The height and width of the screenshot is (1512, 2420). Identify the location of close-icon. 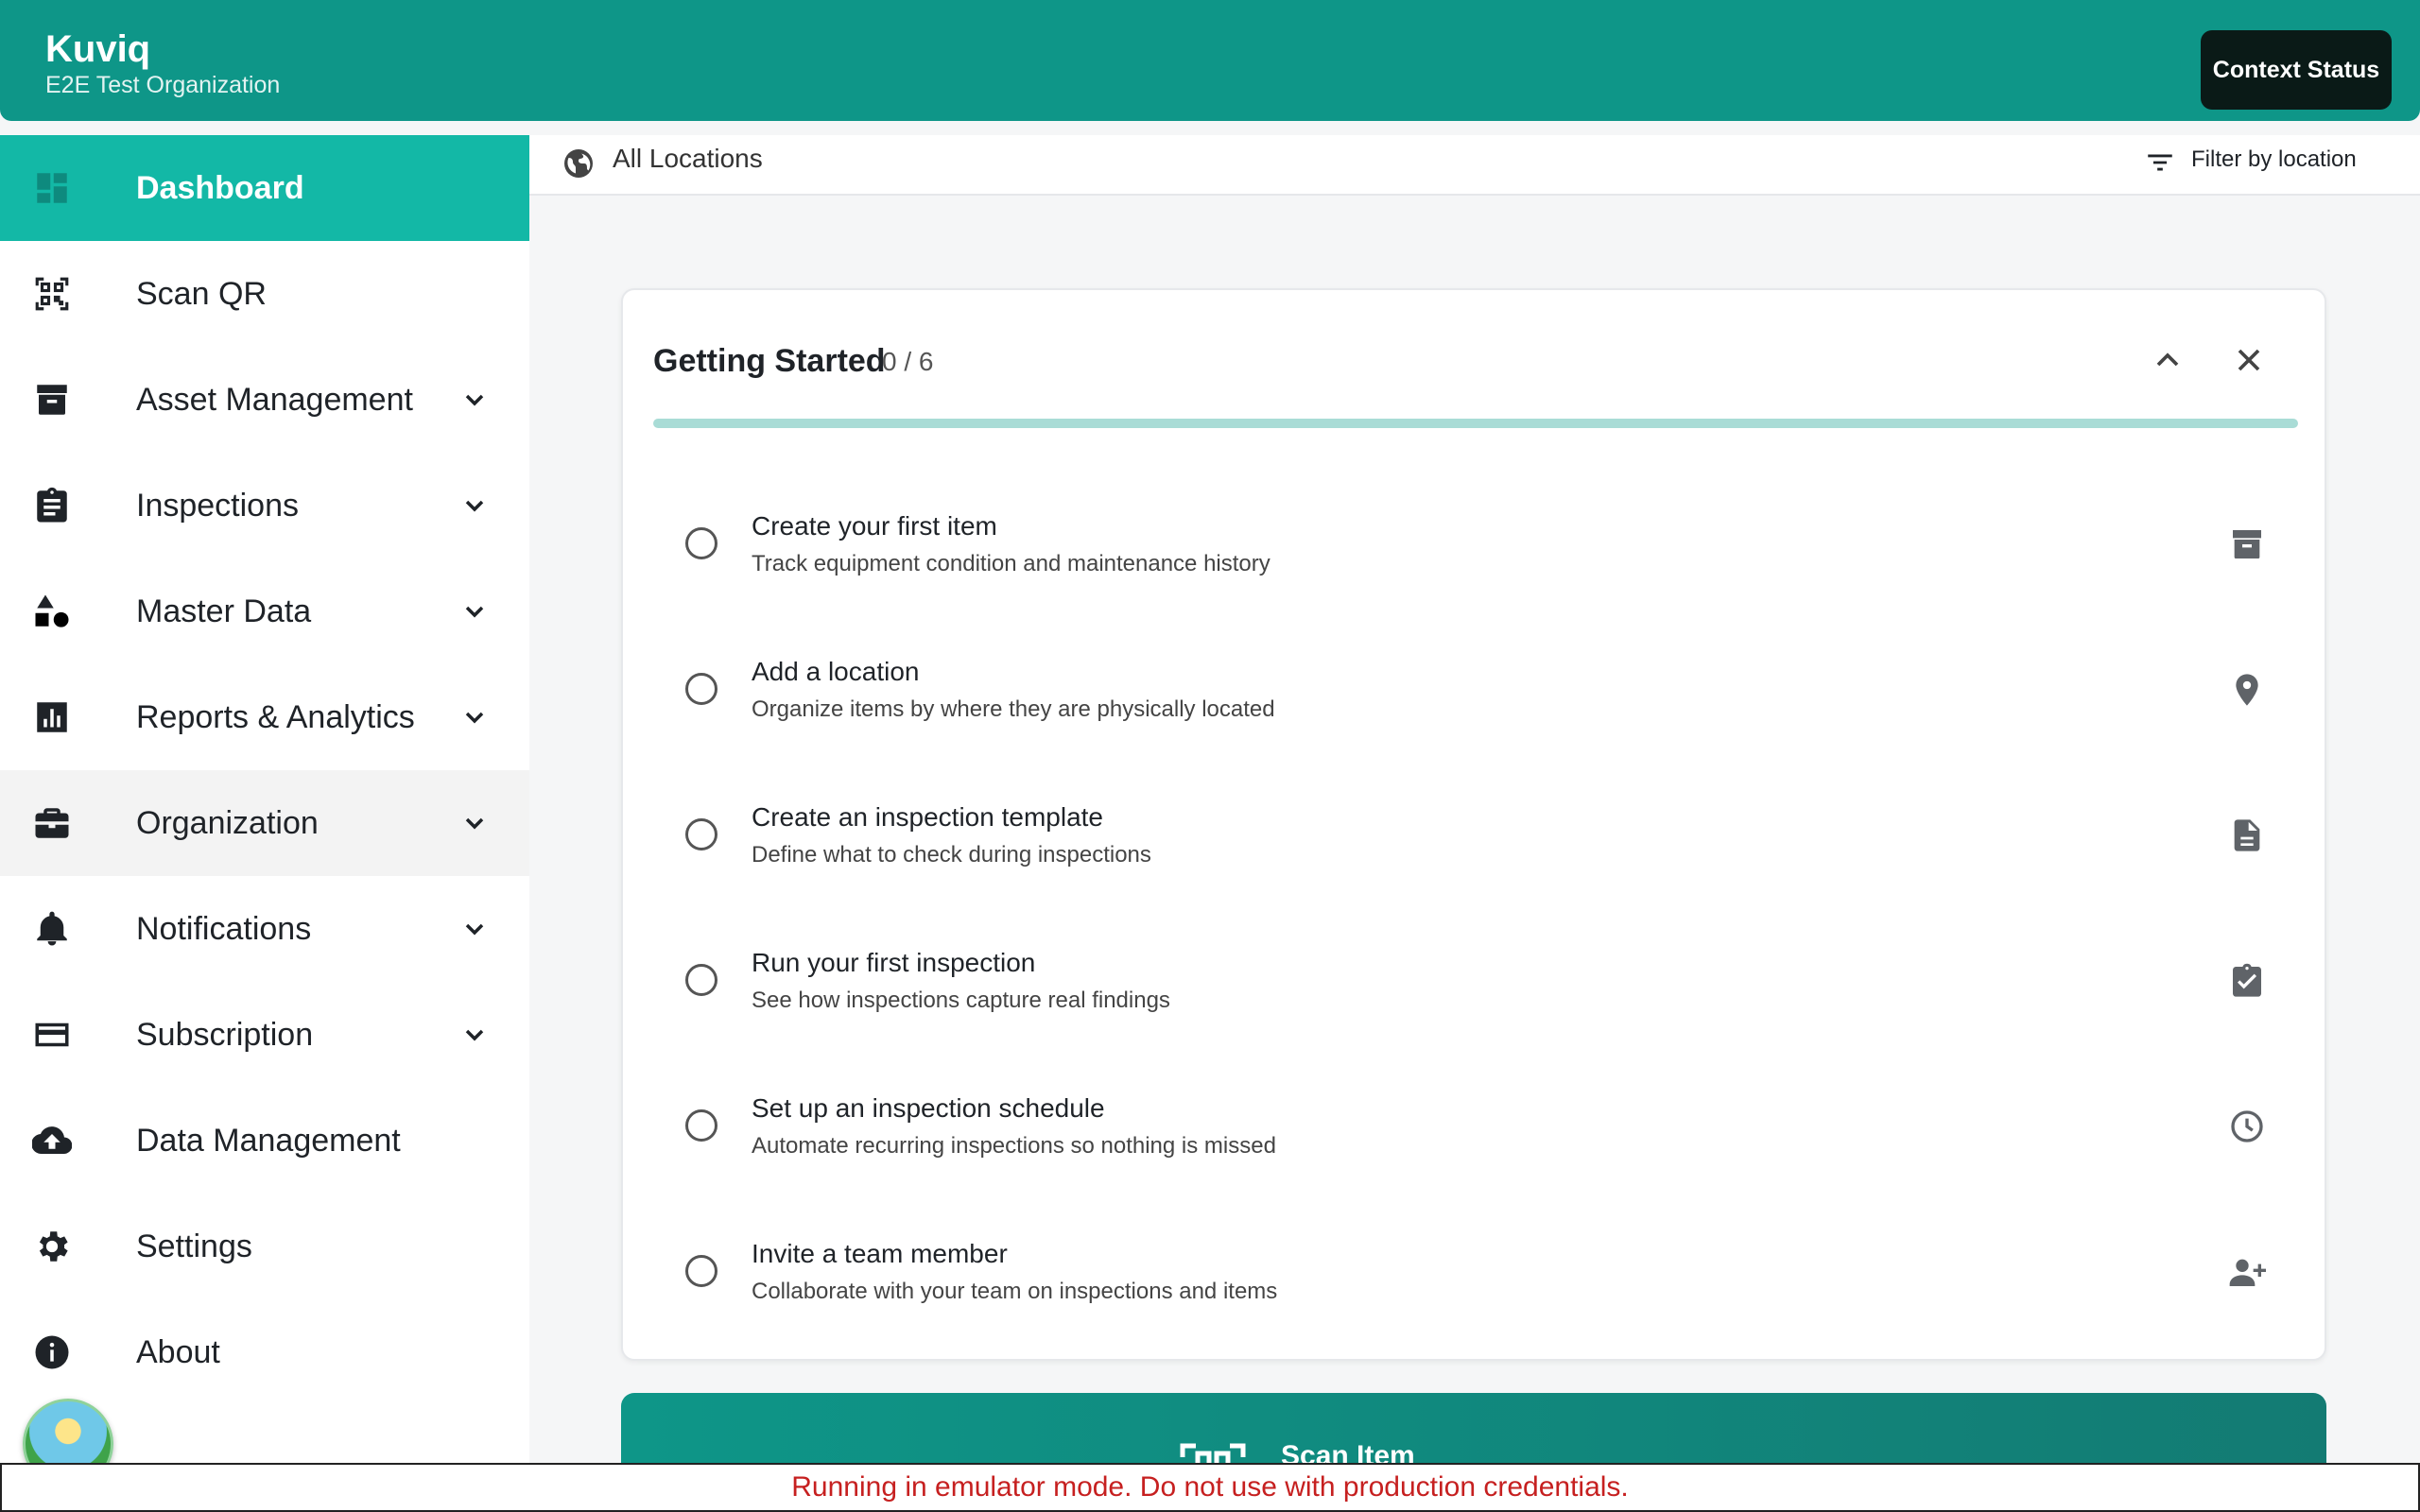
(2249, 360).